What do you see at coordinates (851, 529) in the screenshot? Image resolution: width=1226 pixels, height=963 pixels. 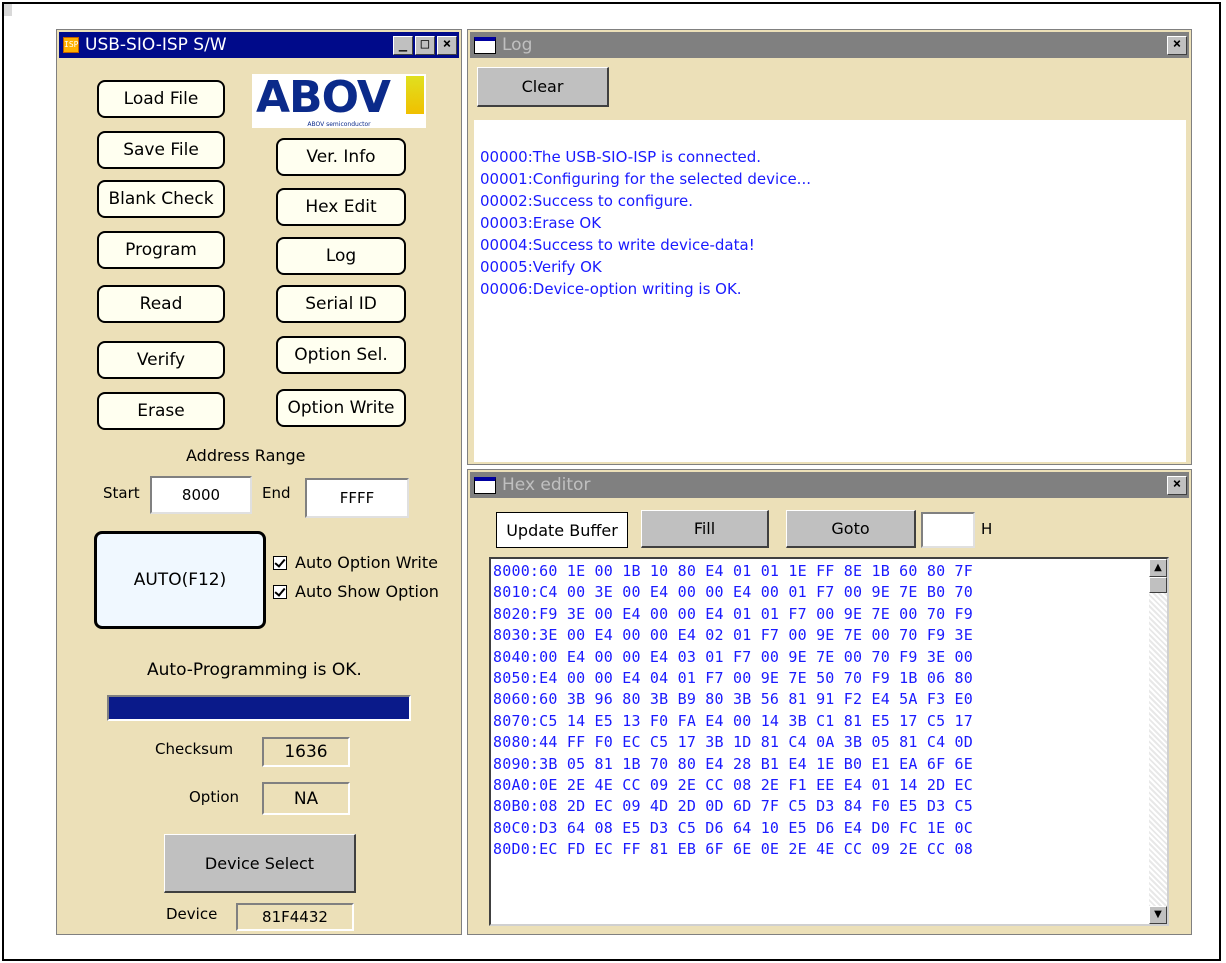 I see `goto-button: Goto` at bounding box center [851, 529].